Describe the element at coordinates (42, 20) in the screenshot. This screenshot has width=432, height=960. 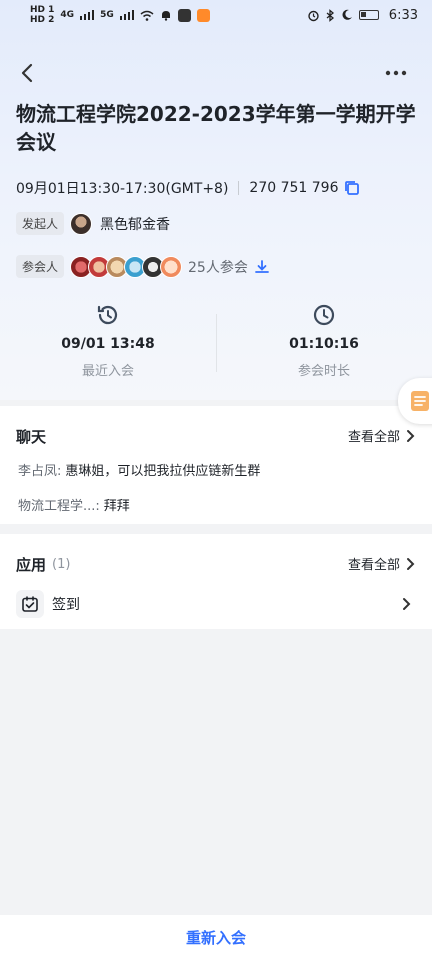
I see `hd2-label: HD 2` at that location.